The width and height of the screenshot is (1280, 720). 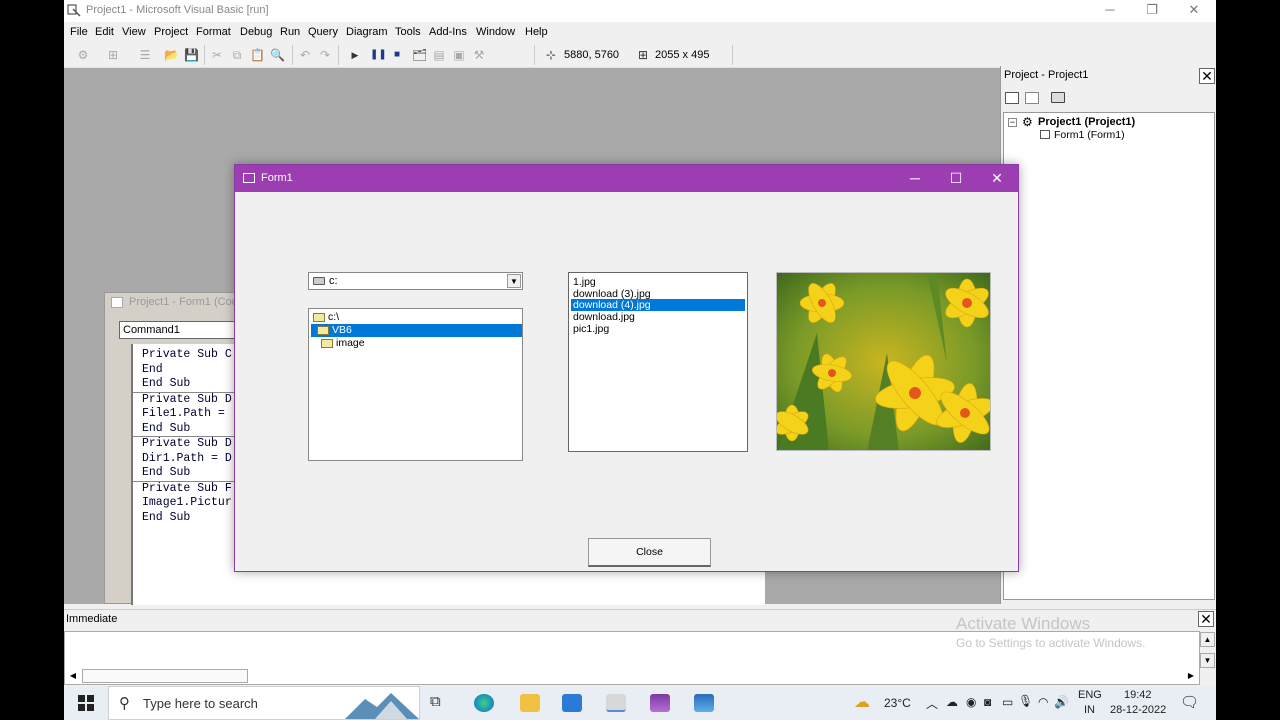 What do you see at coordinates (530, 703) in the screenshot?
I see `file-explorer-icon` at bounding box center [530, 703].